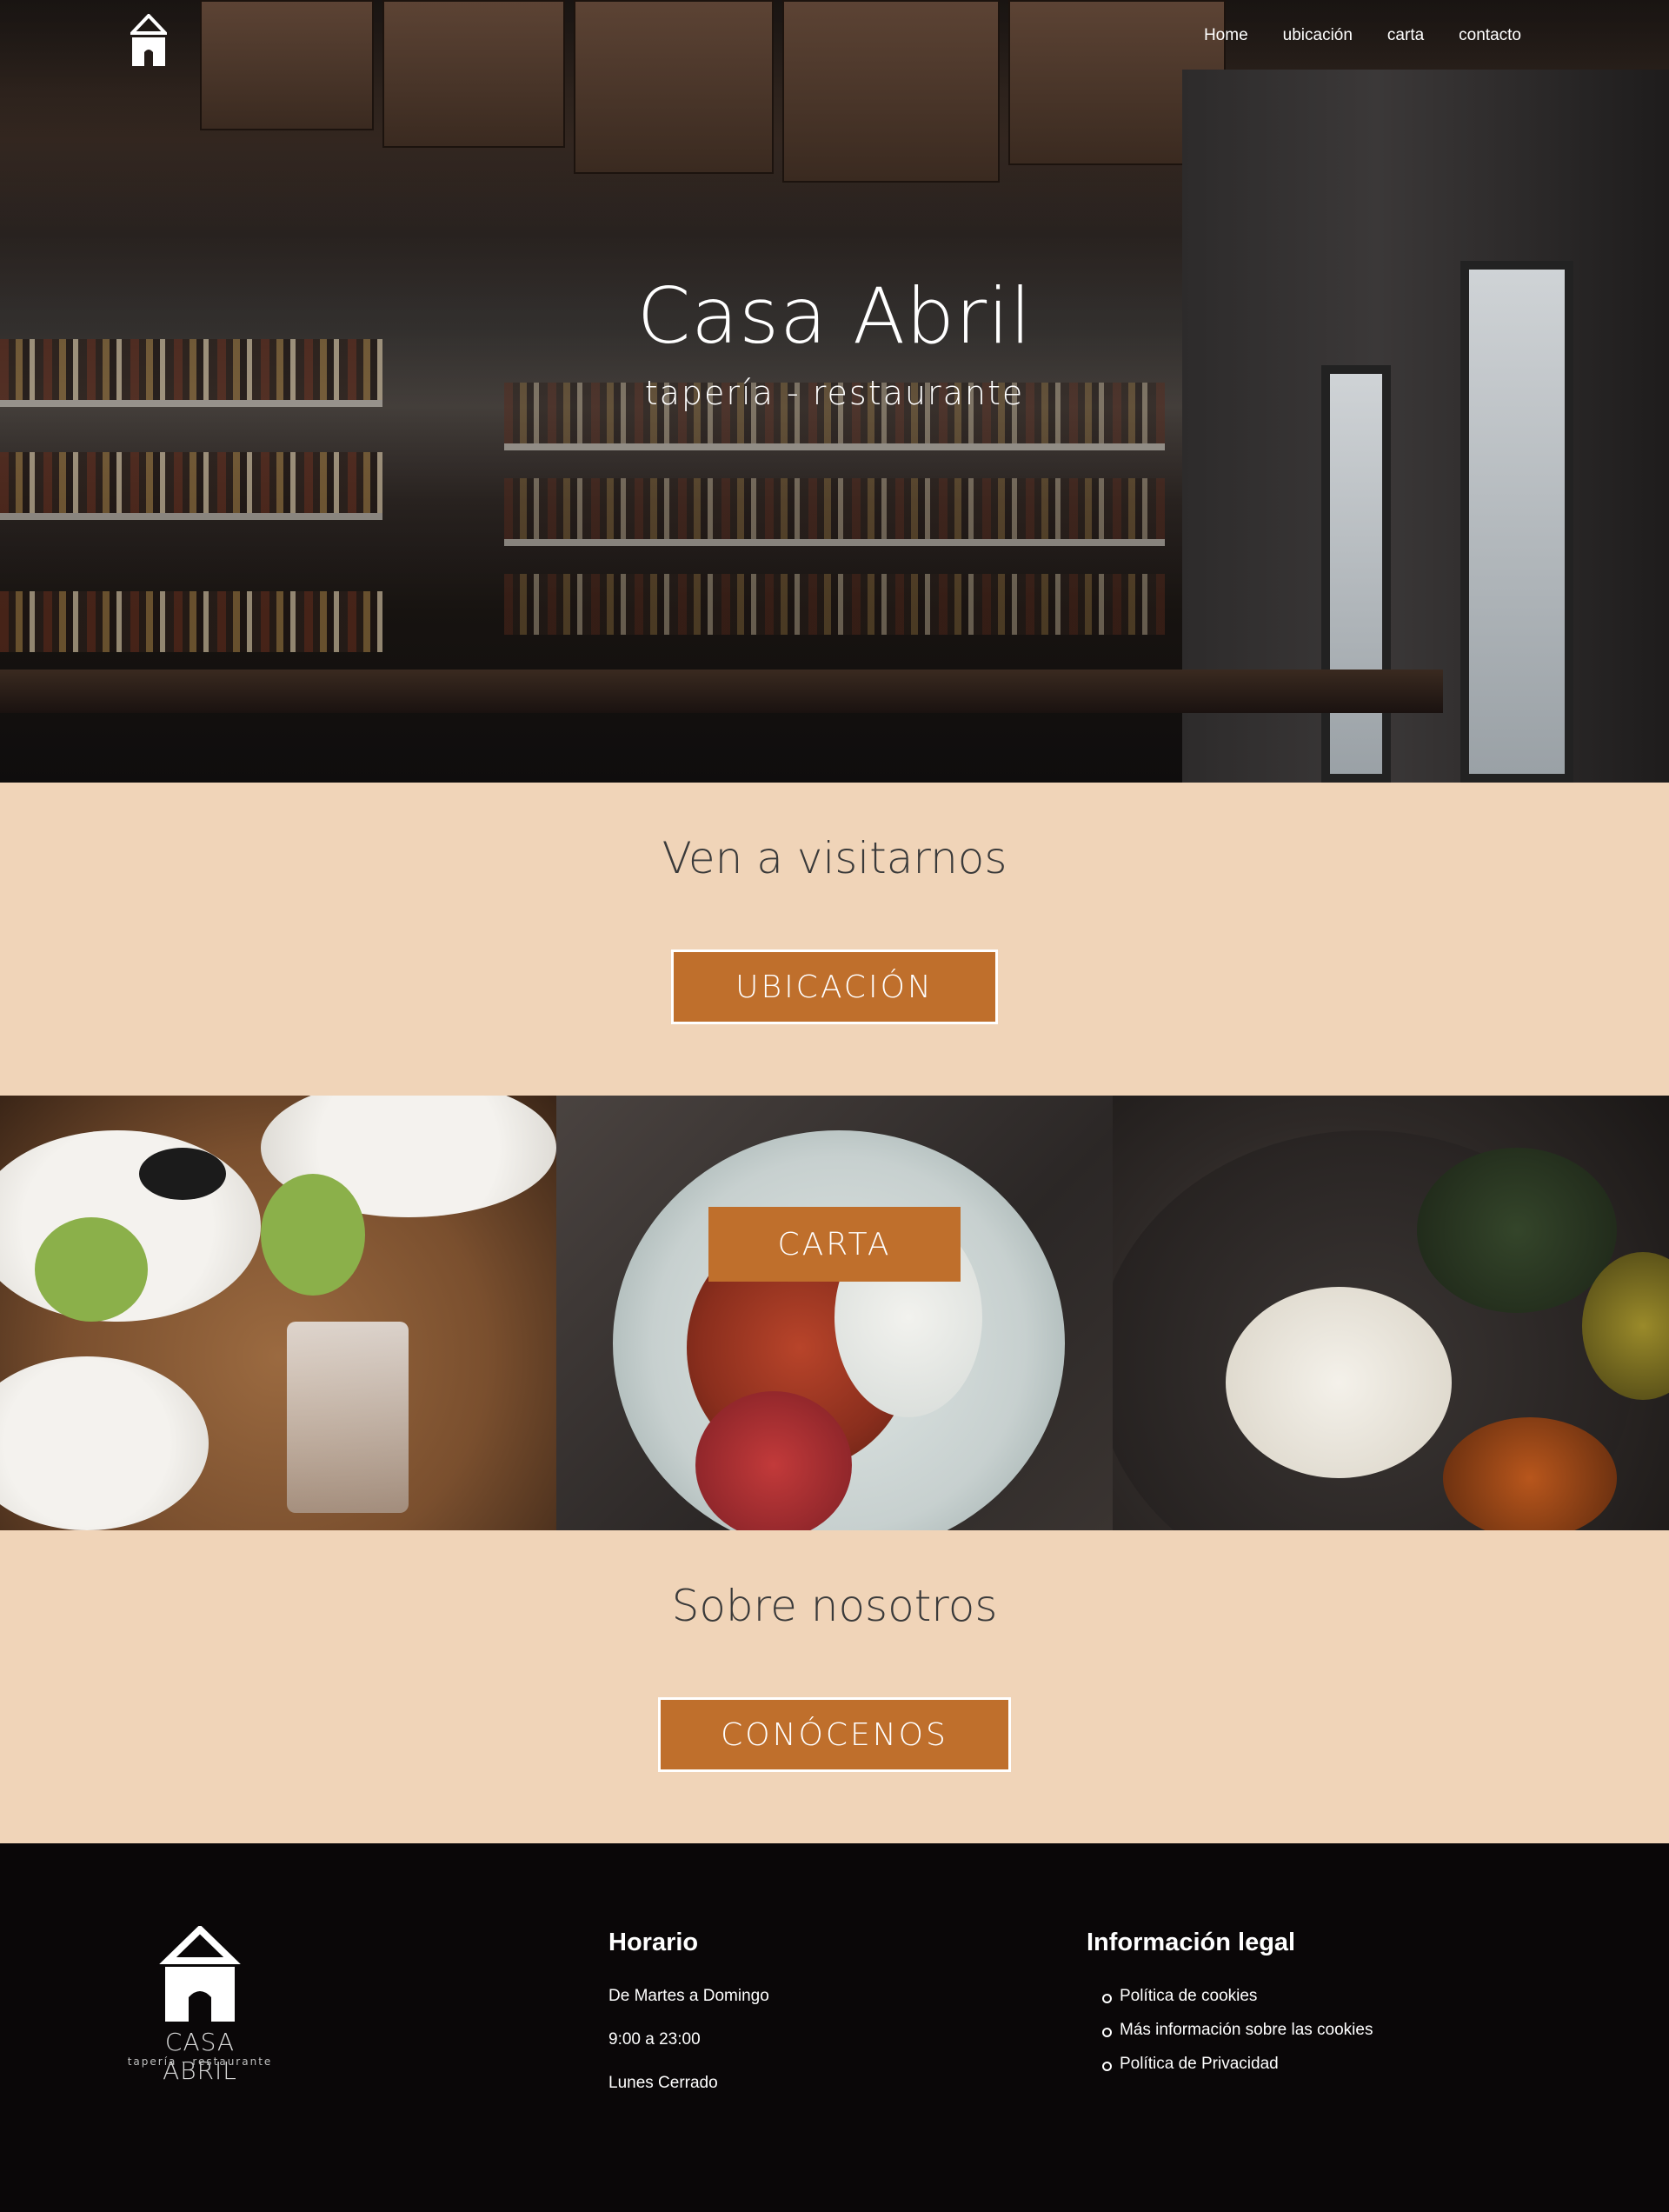  Describe the element at coordinates (1405, 36) in the screenshot. I see `nav-link-carta: carta` at that location.